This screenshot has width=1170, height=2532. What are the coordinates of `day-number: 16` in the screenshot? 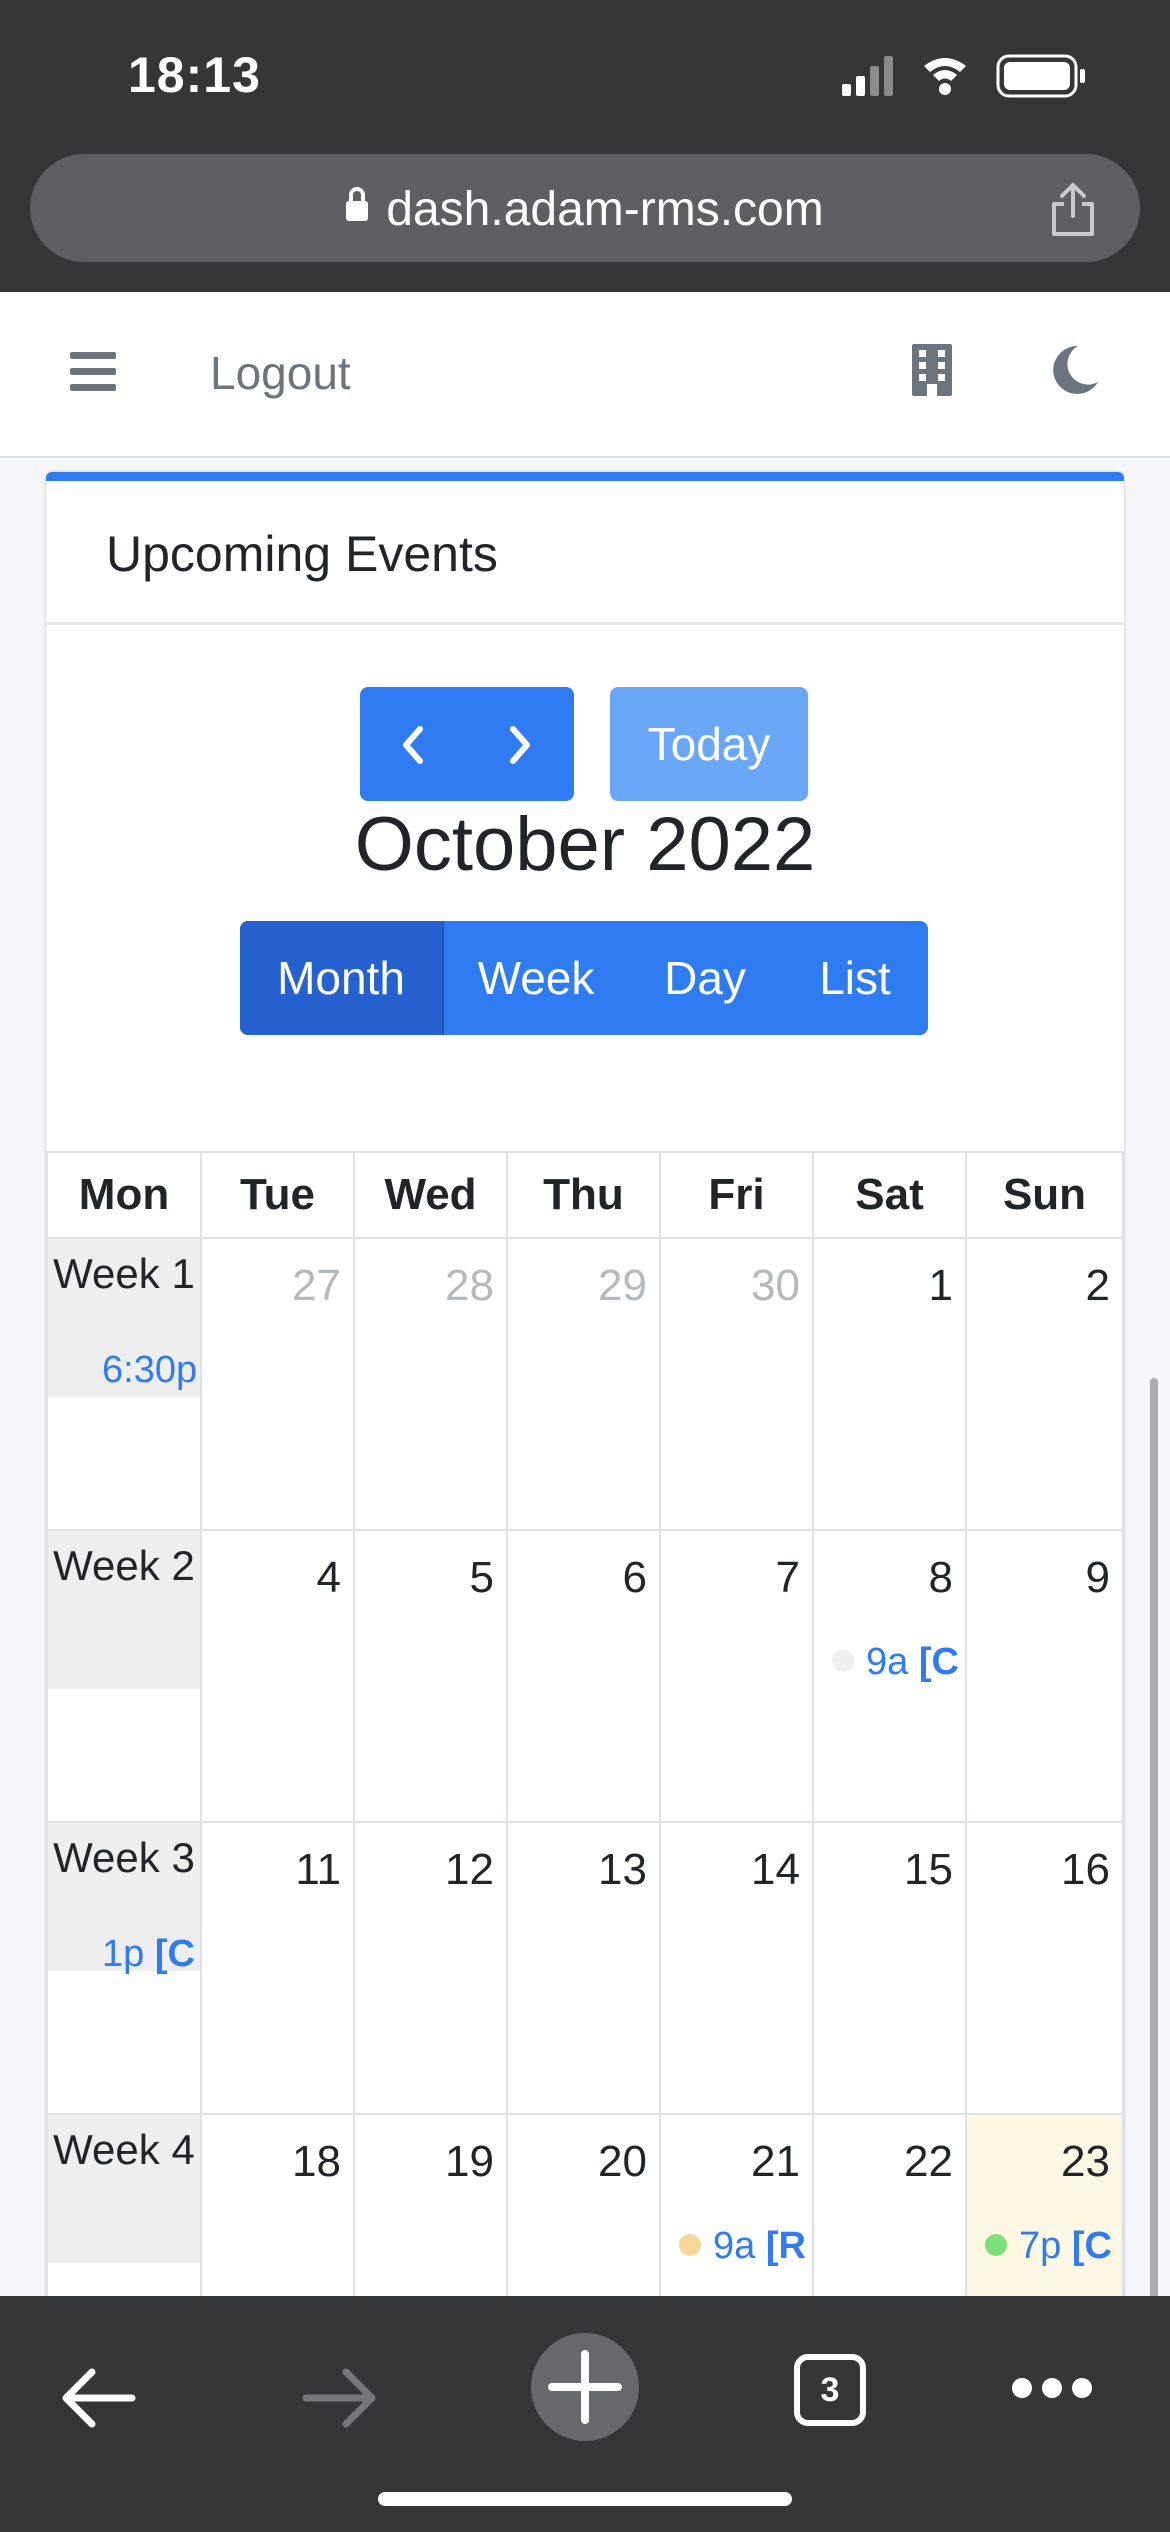 It's located at (1085, 1869).